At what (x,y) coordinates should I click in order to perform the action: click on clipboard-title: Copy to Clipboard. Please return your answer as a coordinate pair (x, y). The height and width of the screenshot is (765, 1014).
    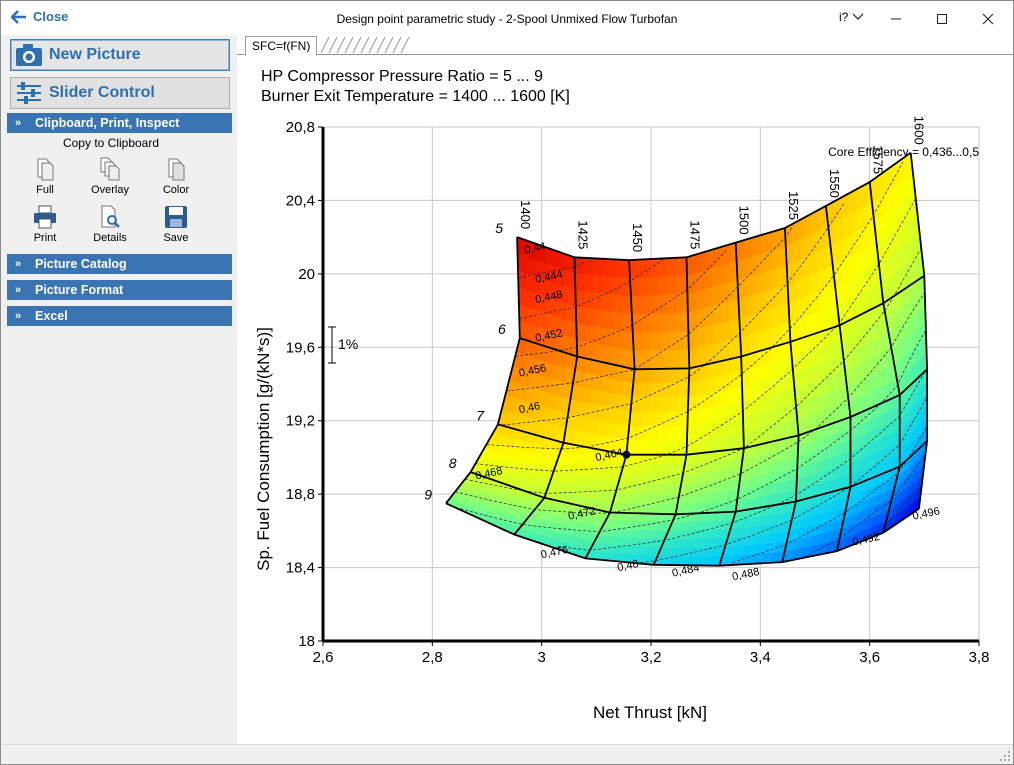
    Looking at the image, I should click on (111, 143).